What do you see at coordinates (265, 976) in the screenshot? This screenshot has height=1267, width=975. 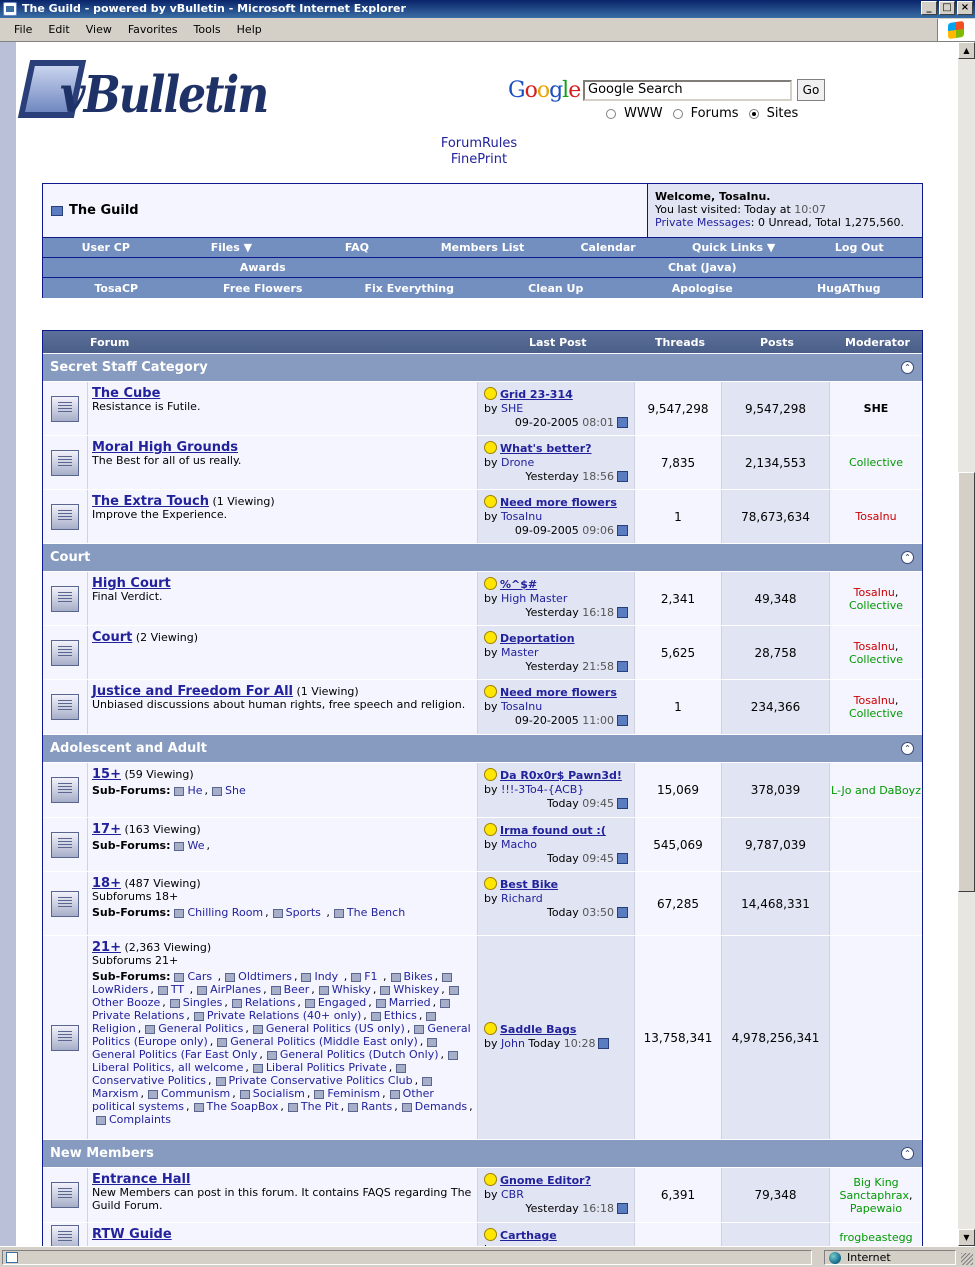 I see `subforum-link: Oldtimers` at bounding box center [265, 976].